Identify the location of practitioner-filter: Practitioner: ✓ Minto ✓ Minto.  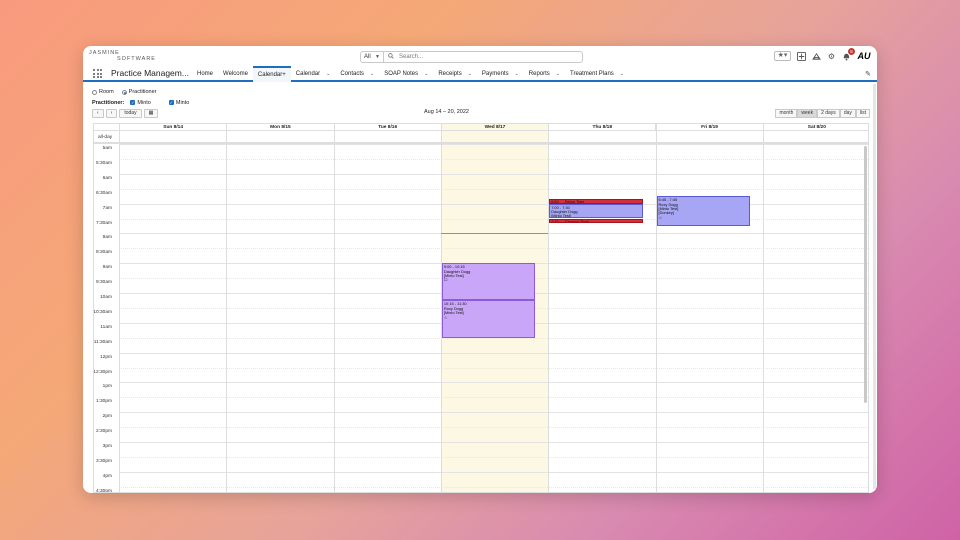
(140, 103).